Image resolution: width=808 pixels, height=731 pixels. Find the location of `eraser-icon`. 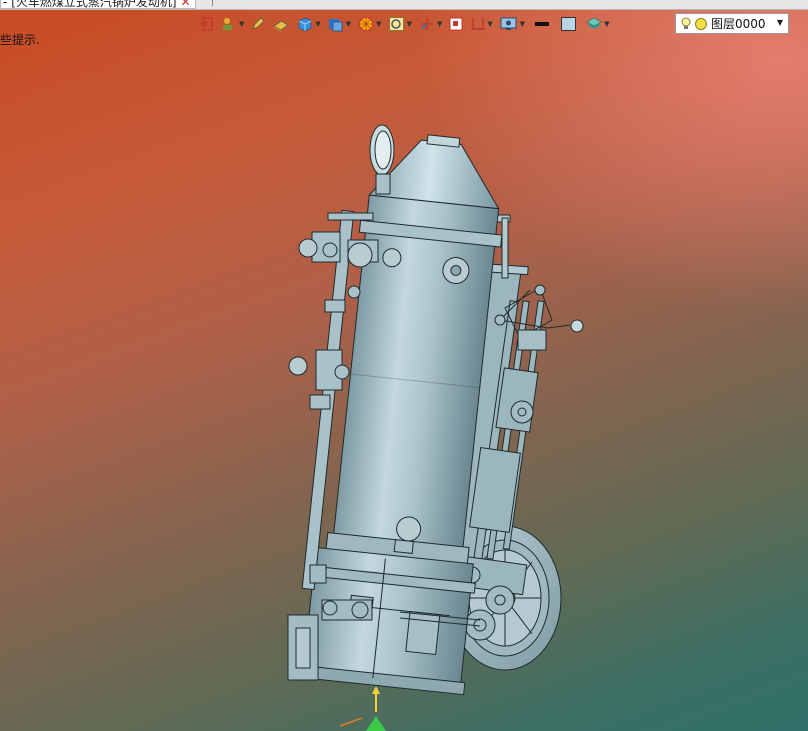

eraser-icon is located at coordinates (281, 26).